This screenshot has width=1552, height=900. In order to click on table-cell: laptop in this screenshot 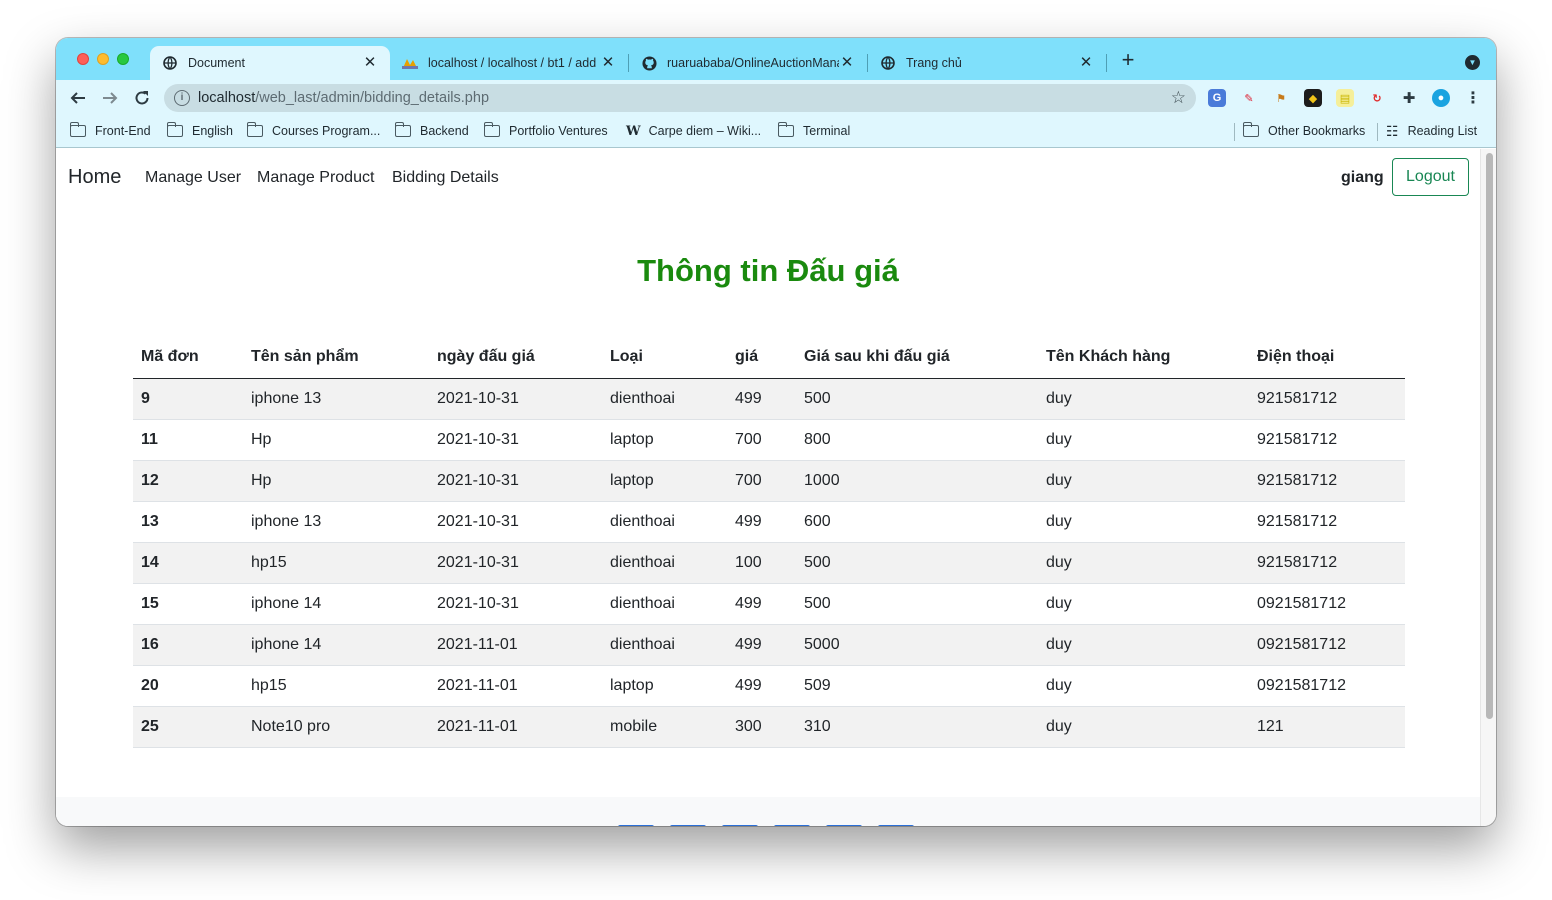, I will do `click(664, 481)`.